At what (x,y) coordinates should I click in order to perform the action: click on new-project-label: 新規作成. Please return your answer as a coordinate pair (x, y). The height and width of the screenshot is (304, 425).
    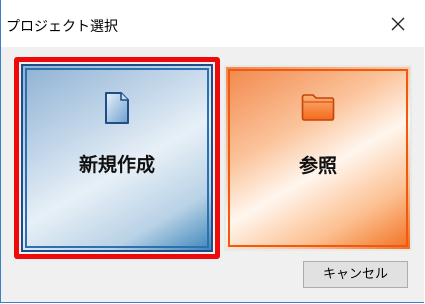
    Looking at the image, I should click on (116, 165).